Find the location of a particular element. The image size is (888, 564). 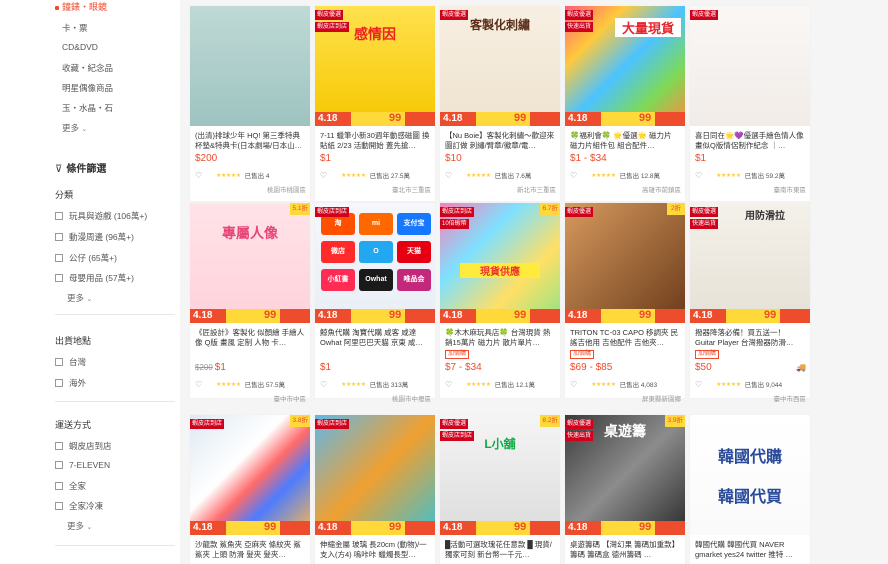

sidebar-category-active: 鐘錶・眼鏡 is located at coordinates (81, 6).